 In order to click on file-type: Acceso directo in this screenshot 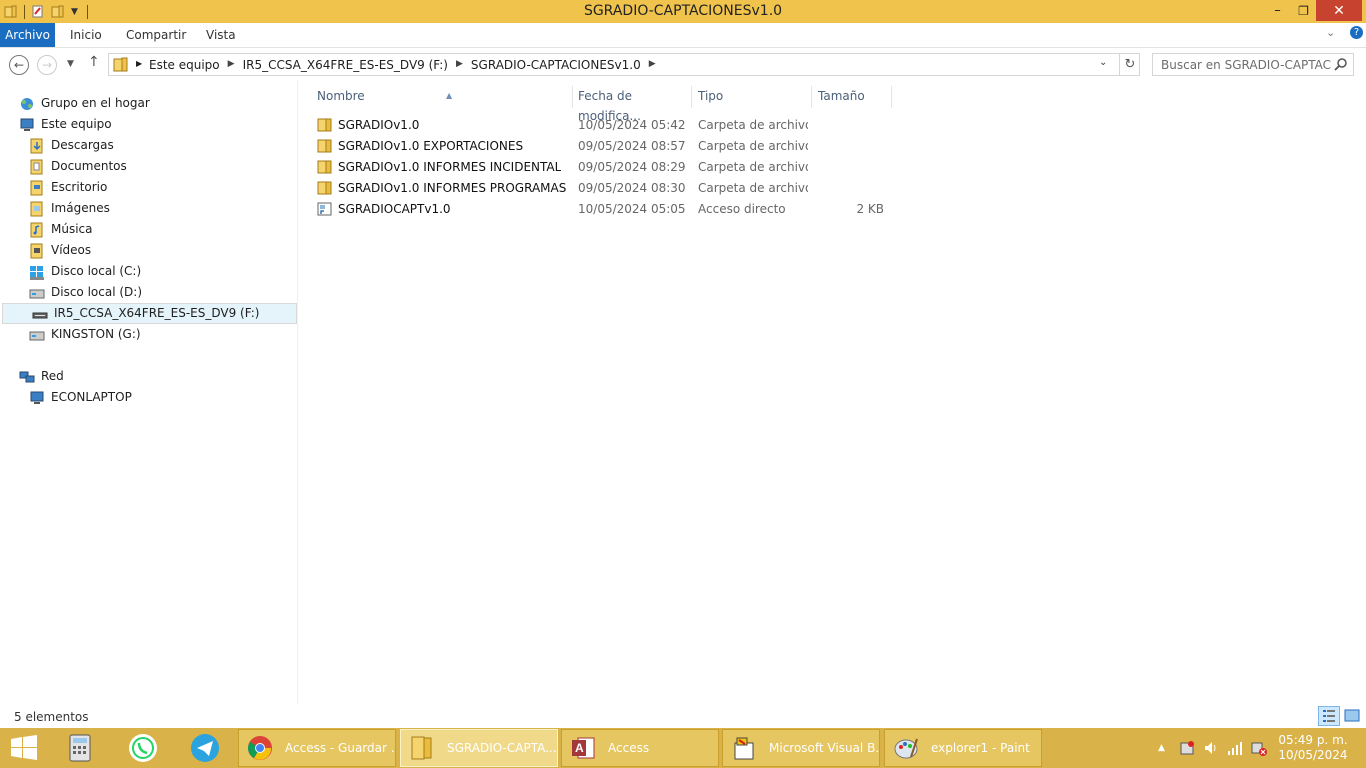, I will do `click(742, 209)`.